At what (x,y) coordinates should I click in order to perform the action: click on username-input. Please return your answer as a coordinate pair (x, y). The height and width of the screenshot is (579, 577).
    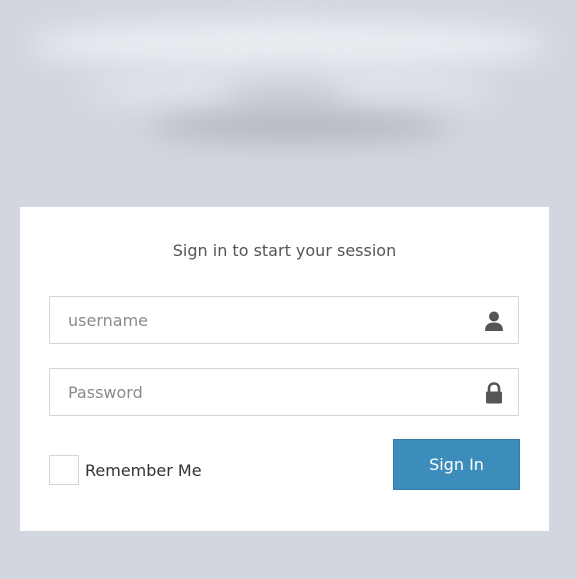
    Looking at the image, I should click on (284, 320).